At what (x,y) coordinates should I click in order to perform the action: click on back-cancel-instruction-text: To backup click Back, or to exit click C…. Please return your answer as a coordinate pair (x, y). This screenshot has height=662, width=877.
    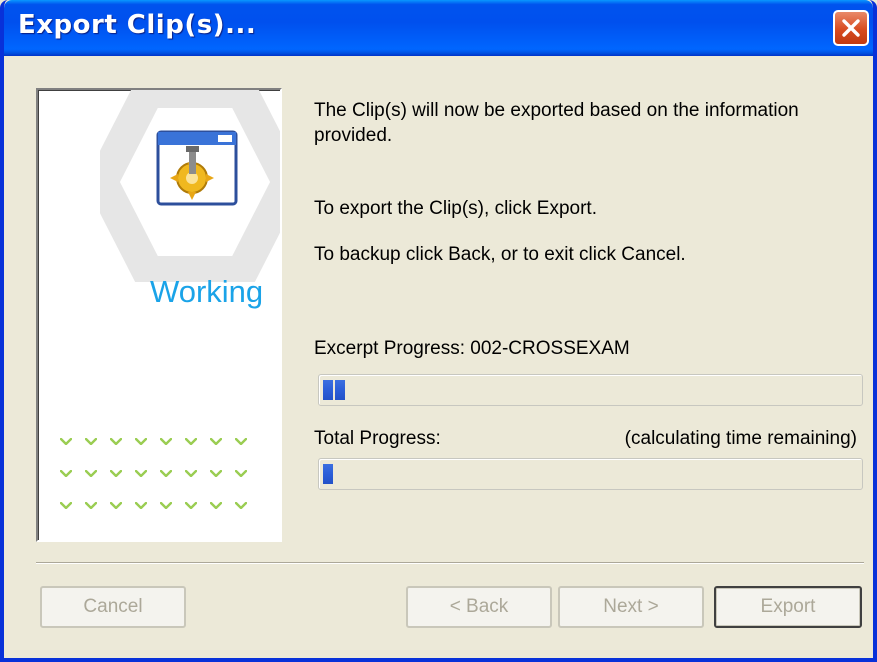
    Looking at the image, I should click on (500, 254).